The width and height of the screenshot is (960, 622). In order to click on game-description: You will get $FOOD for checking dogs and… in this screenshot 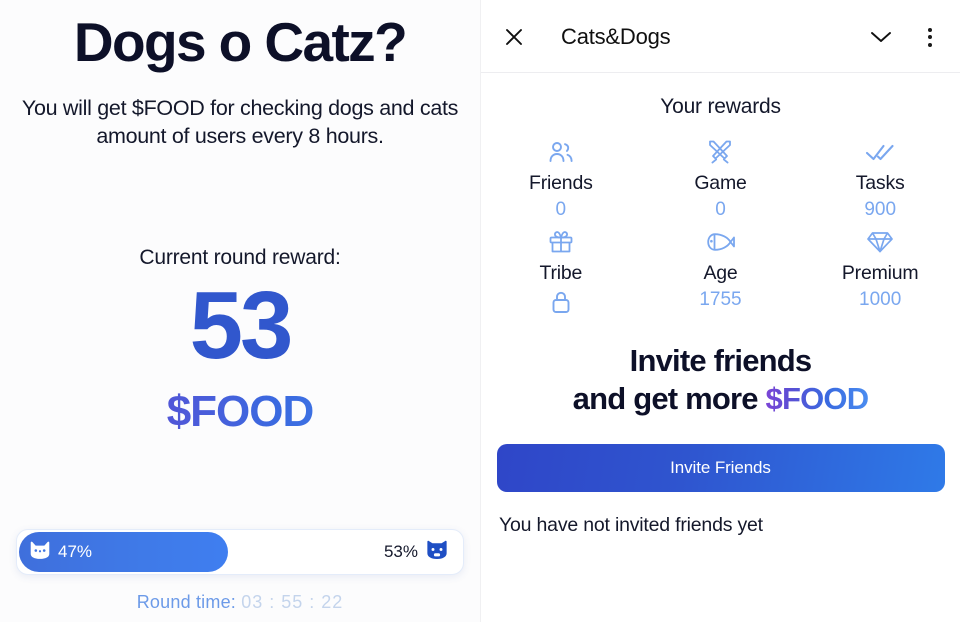, I will do `click(240, 122)`.